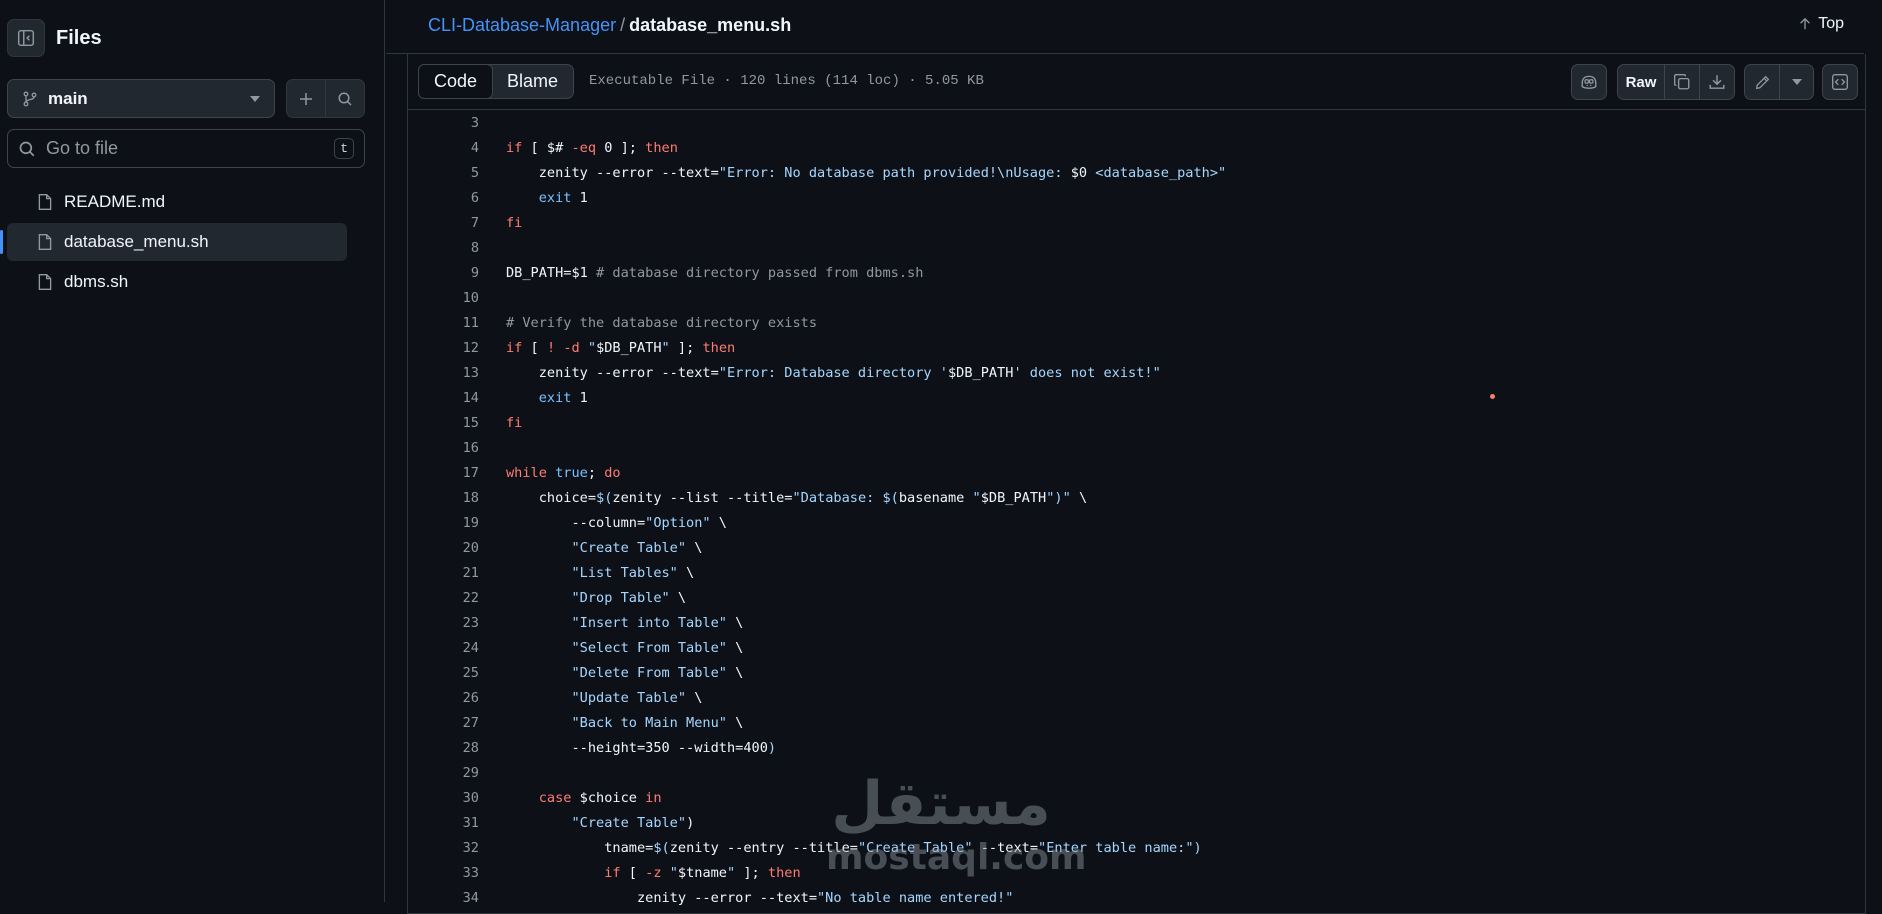 This screenshot has height=914, width=1882. I want to click on line-number: 28, so click(443, 748).